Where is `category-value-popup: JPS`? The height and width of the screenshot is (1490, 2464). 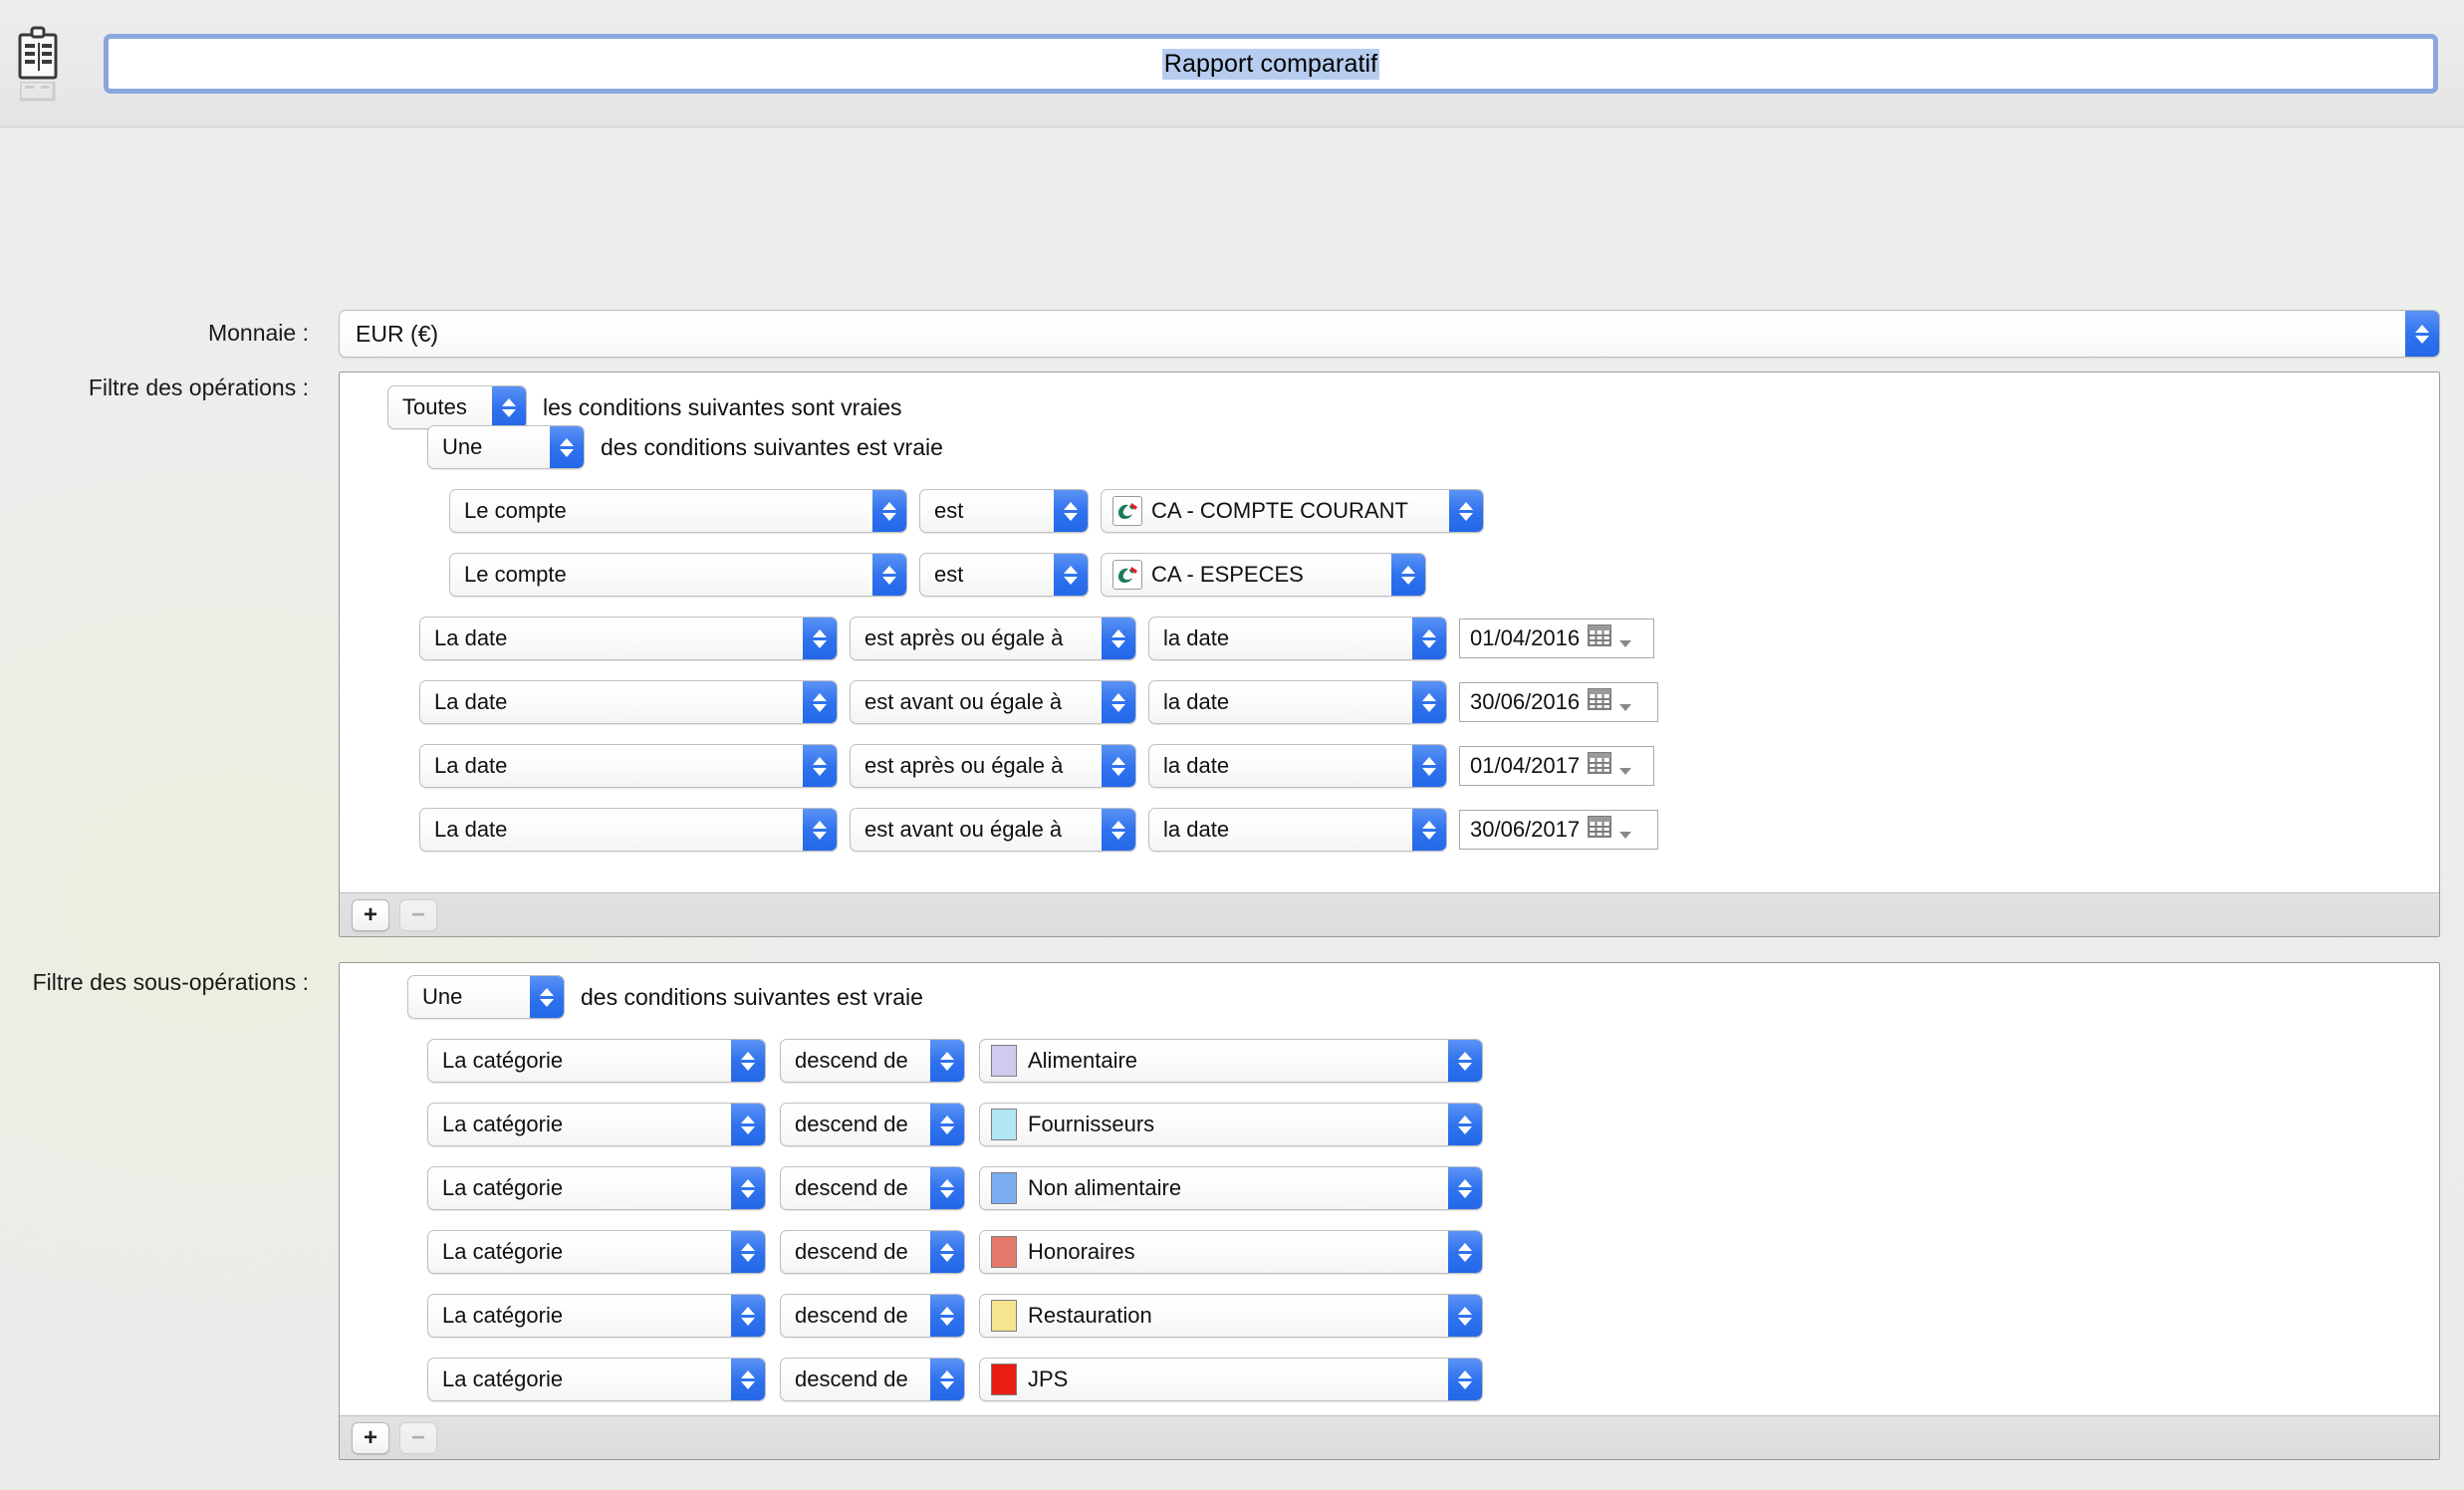 category-value-popup: JPS is located at coordinates (1231, 1379).